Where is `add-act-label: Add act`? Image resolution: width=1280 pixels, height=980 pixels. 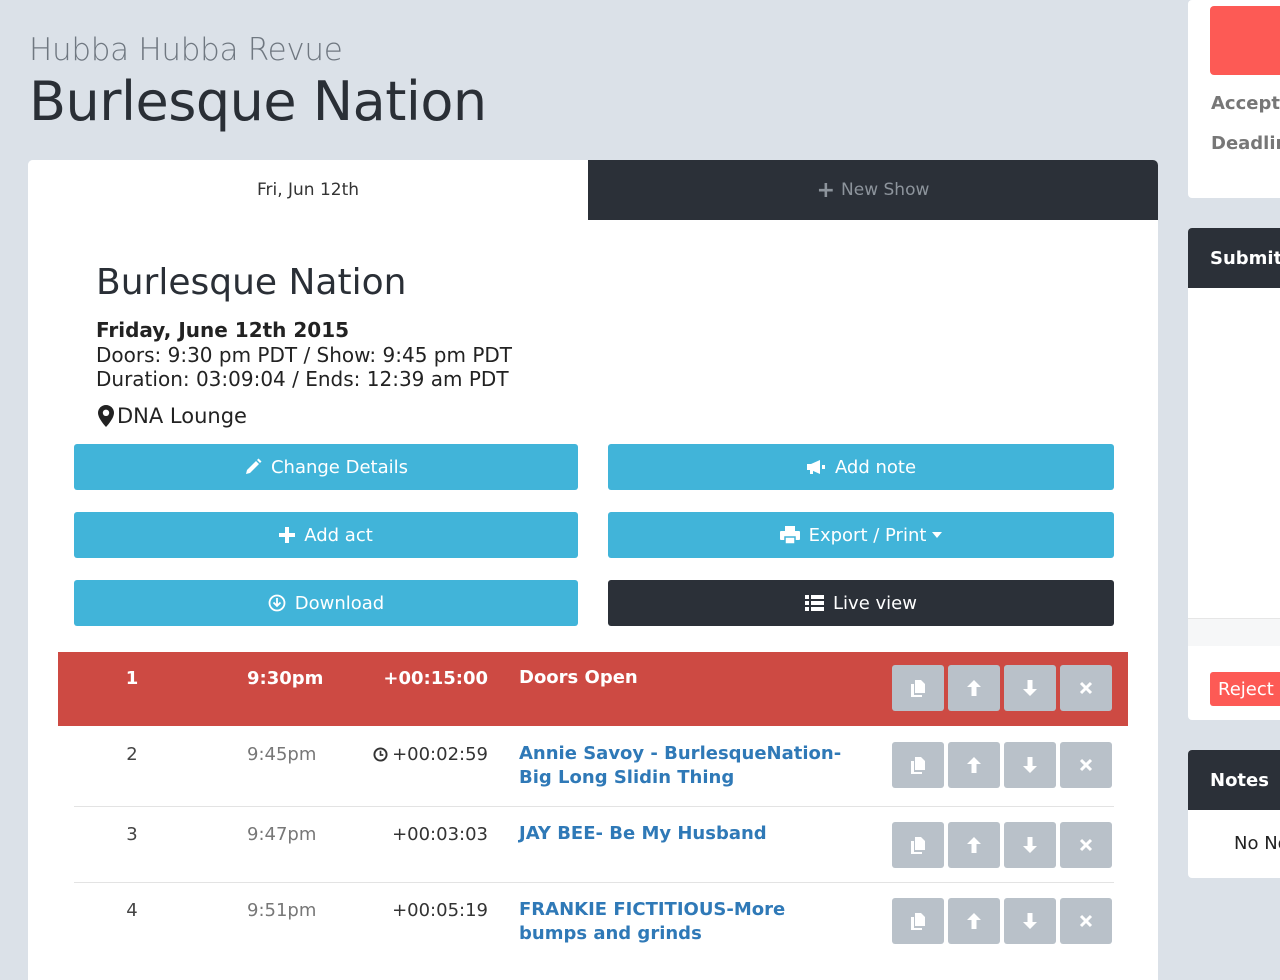 add-act-label: Add act is located at coordinates (338, 535).